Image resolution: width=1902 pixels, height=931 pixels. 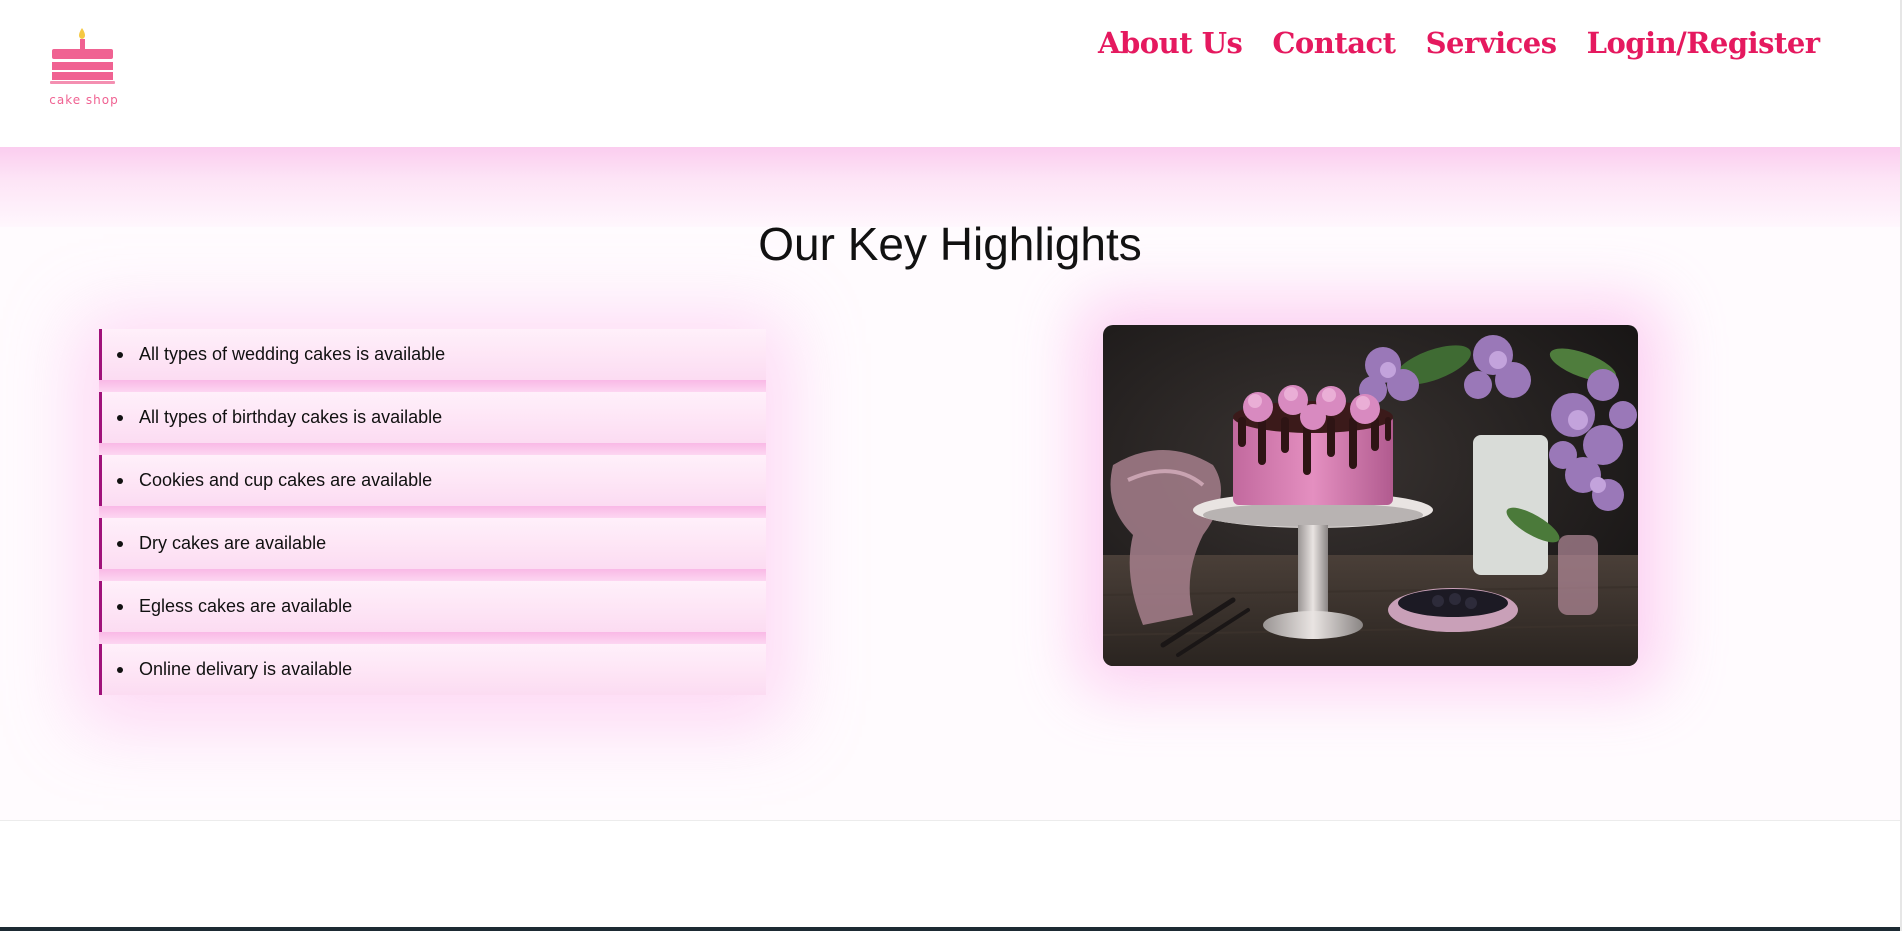 I want to click on cake-photo, so click(x=1370, y=495).